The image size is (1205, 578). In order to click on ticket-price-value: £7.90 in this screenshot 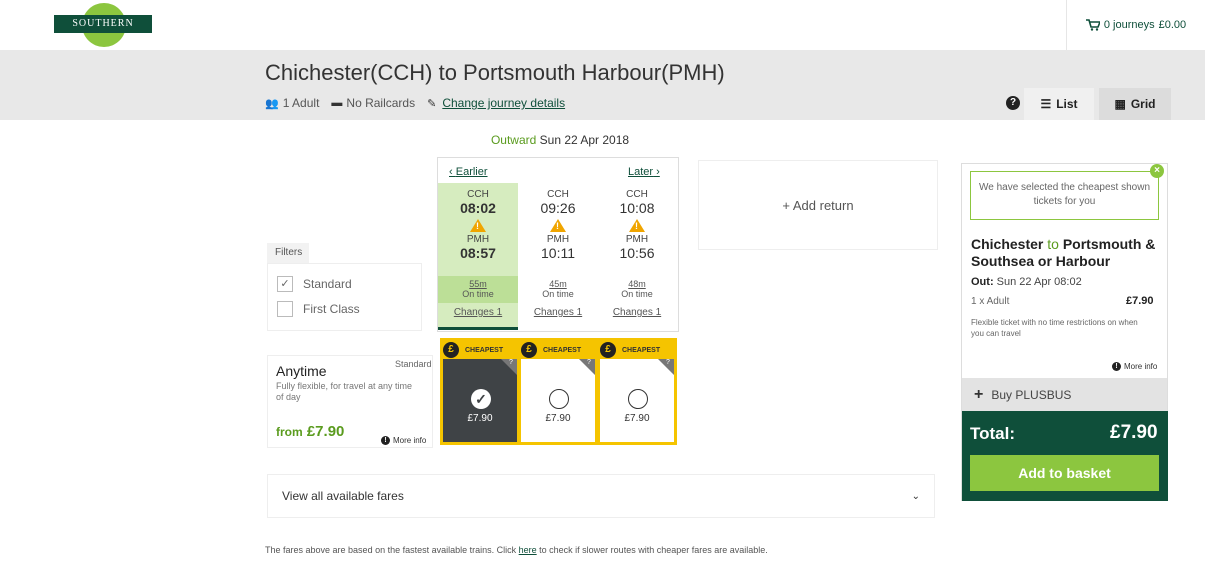, I will do `click(325, 431)`.